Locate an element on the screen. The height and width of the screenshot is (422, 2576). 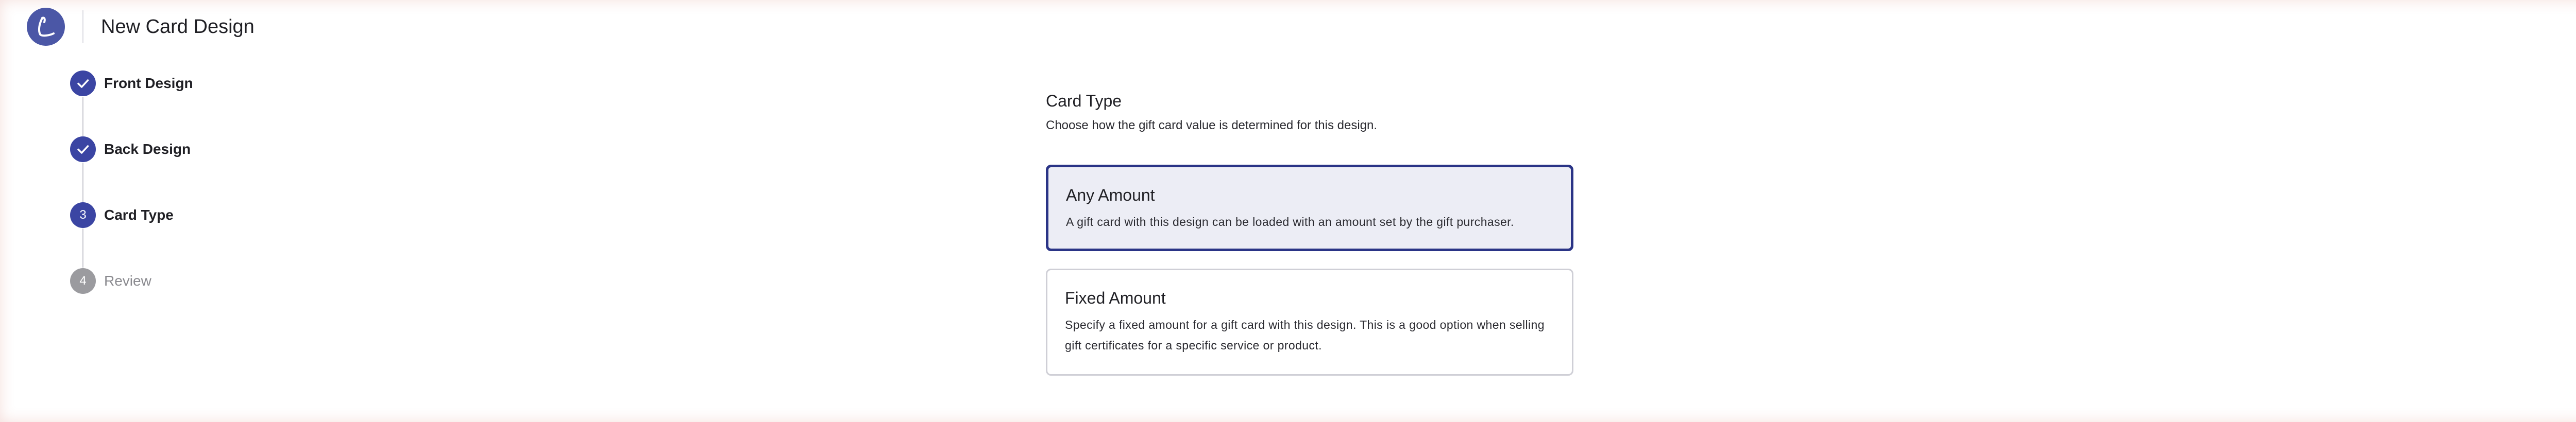
step-number: 3 is located at coordinates (83, 215).